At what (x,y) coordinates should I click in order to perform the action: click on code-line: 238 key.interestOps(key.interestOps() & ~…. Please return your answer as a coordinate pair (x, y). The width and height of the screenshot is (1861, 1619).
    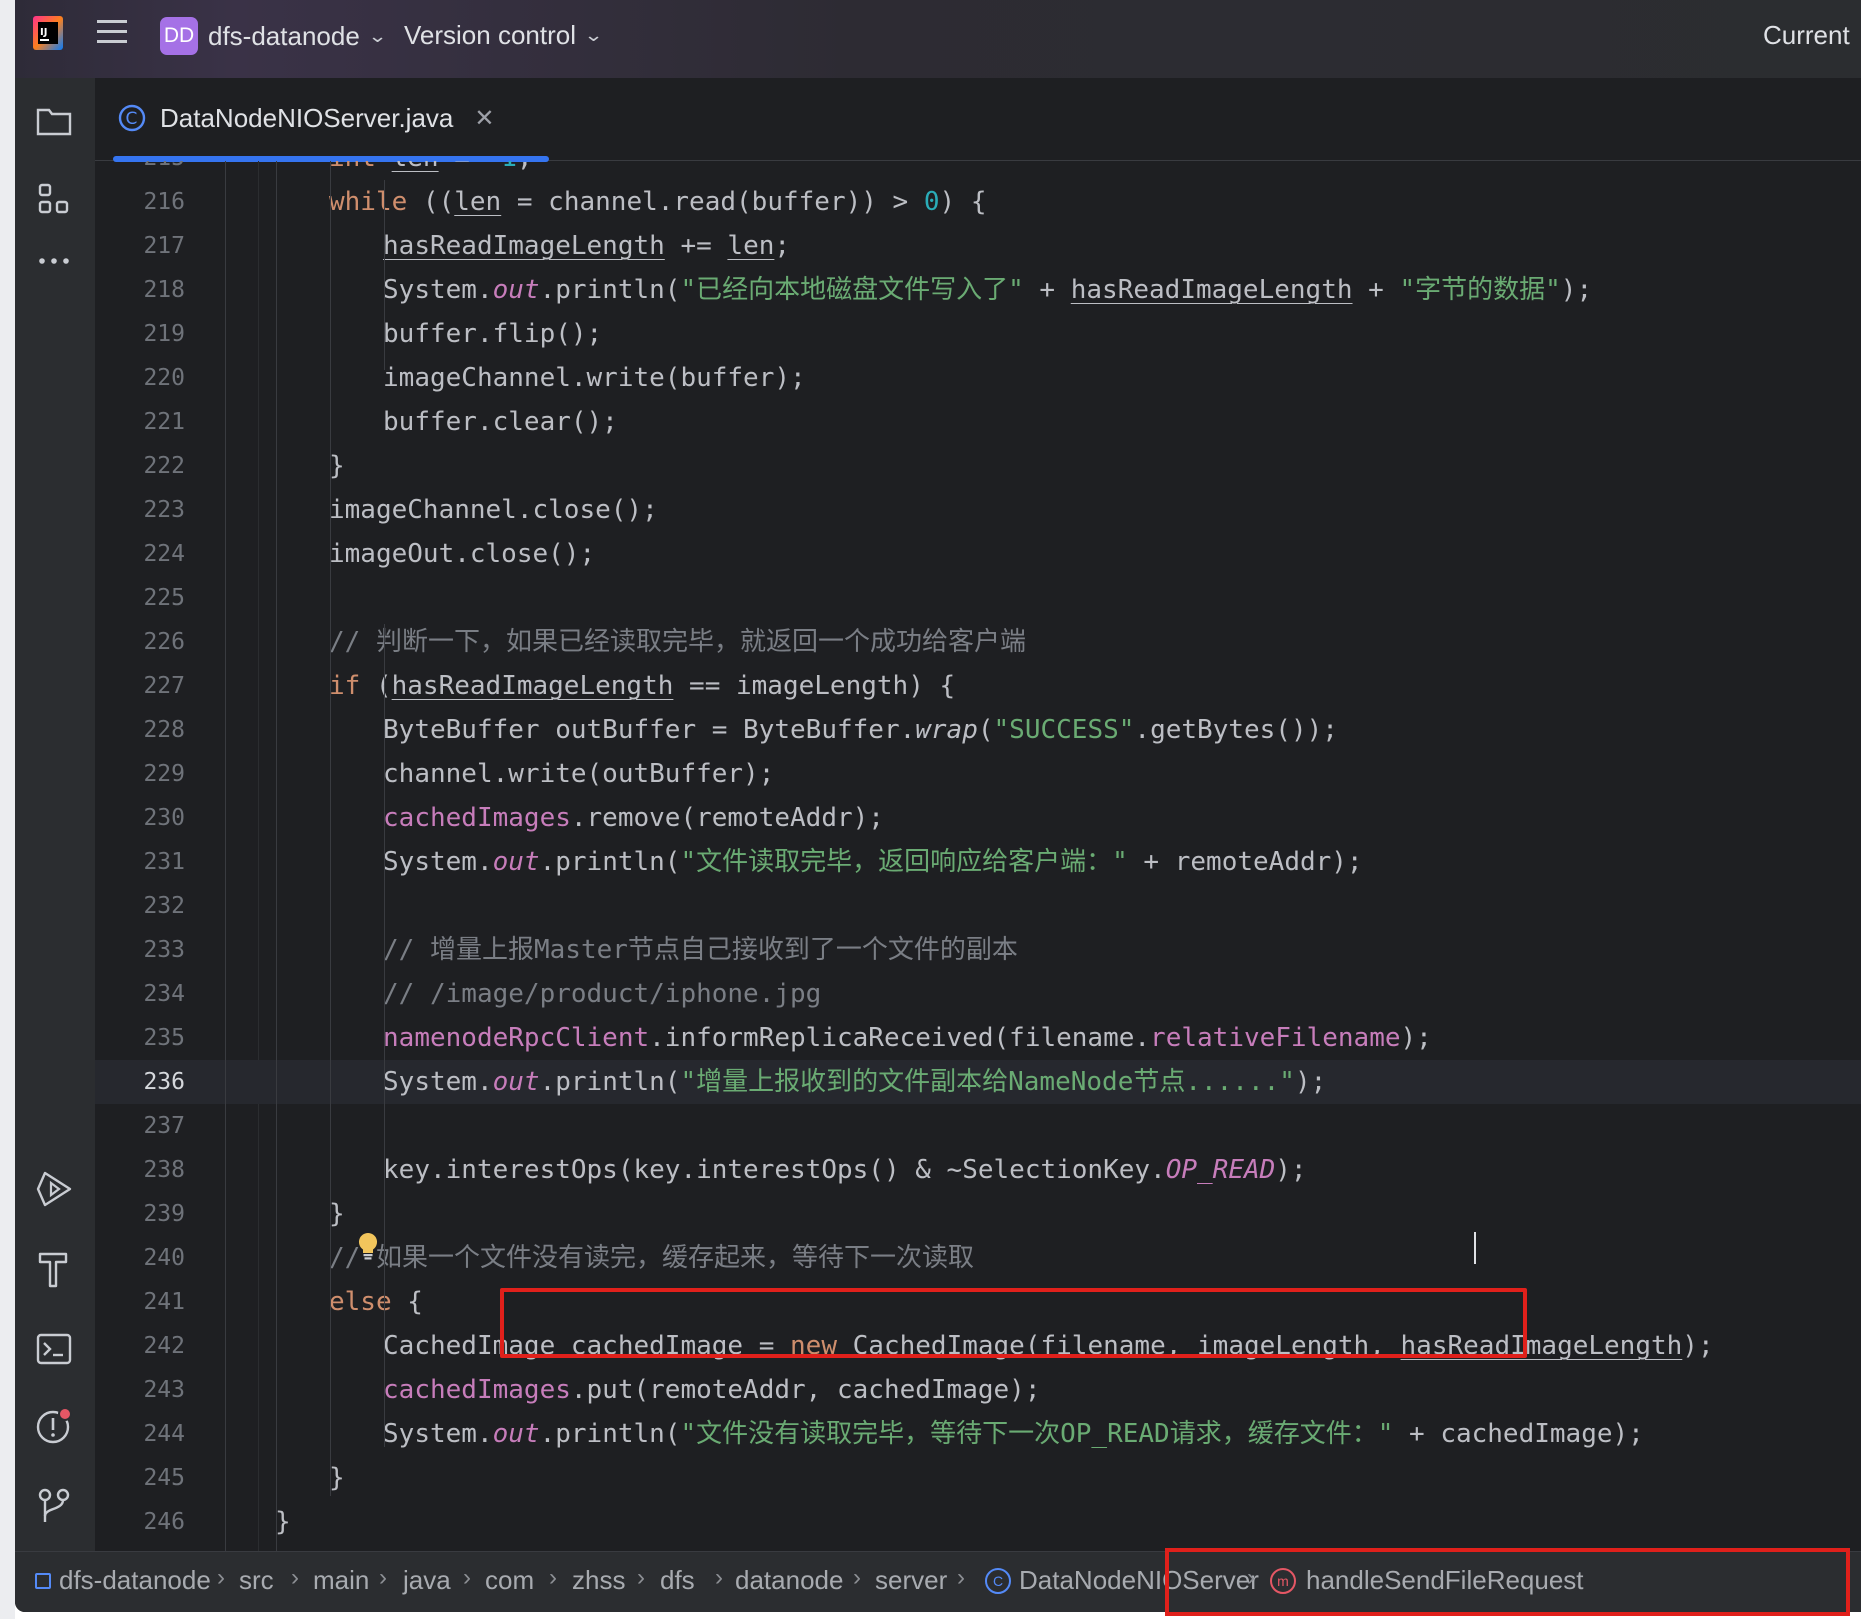
    Looking at the image, I should click on (978, 1170).